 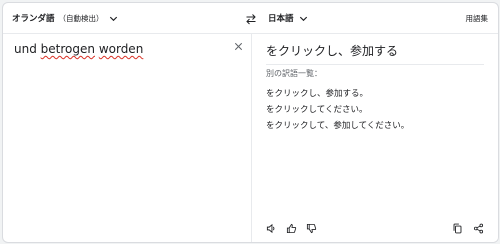 What do you see at coordinates (33, 19) in the screenshot?
I see `source-language-name: オランダ語` at bounding box center [33, 19].